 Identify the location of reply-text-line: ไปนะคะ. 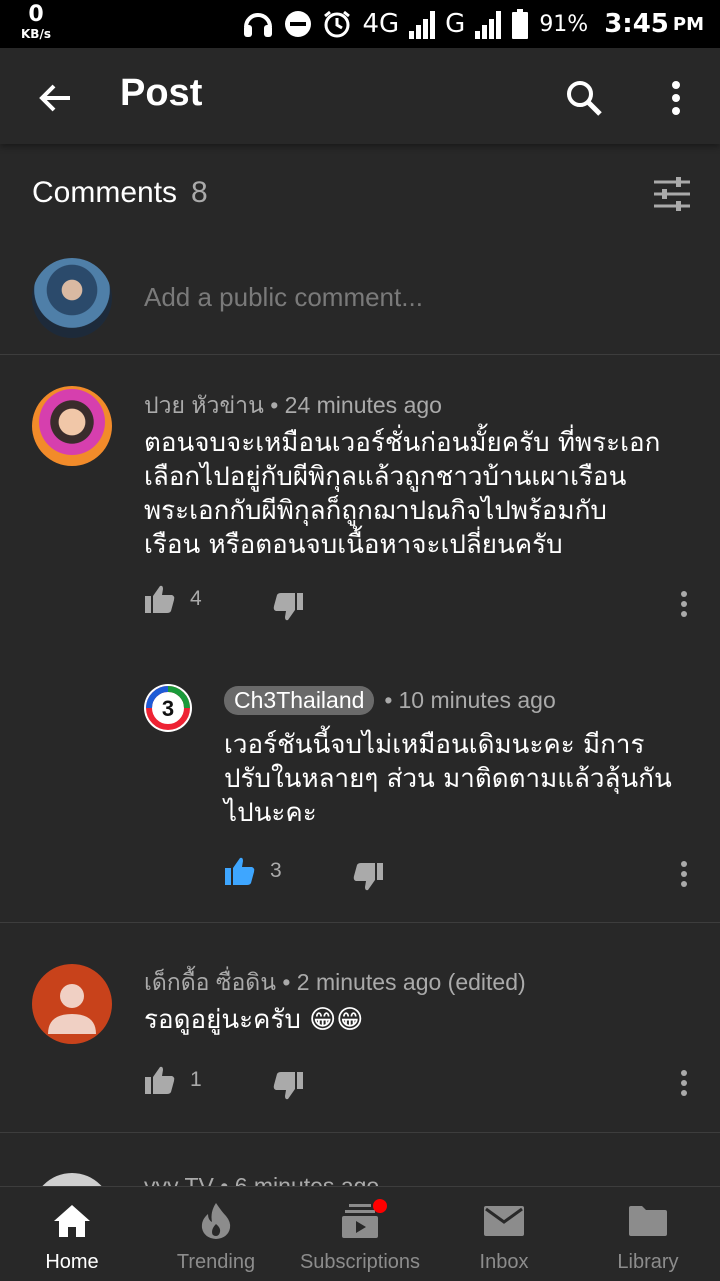
(270, 813).